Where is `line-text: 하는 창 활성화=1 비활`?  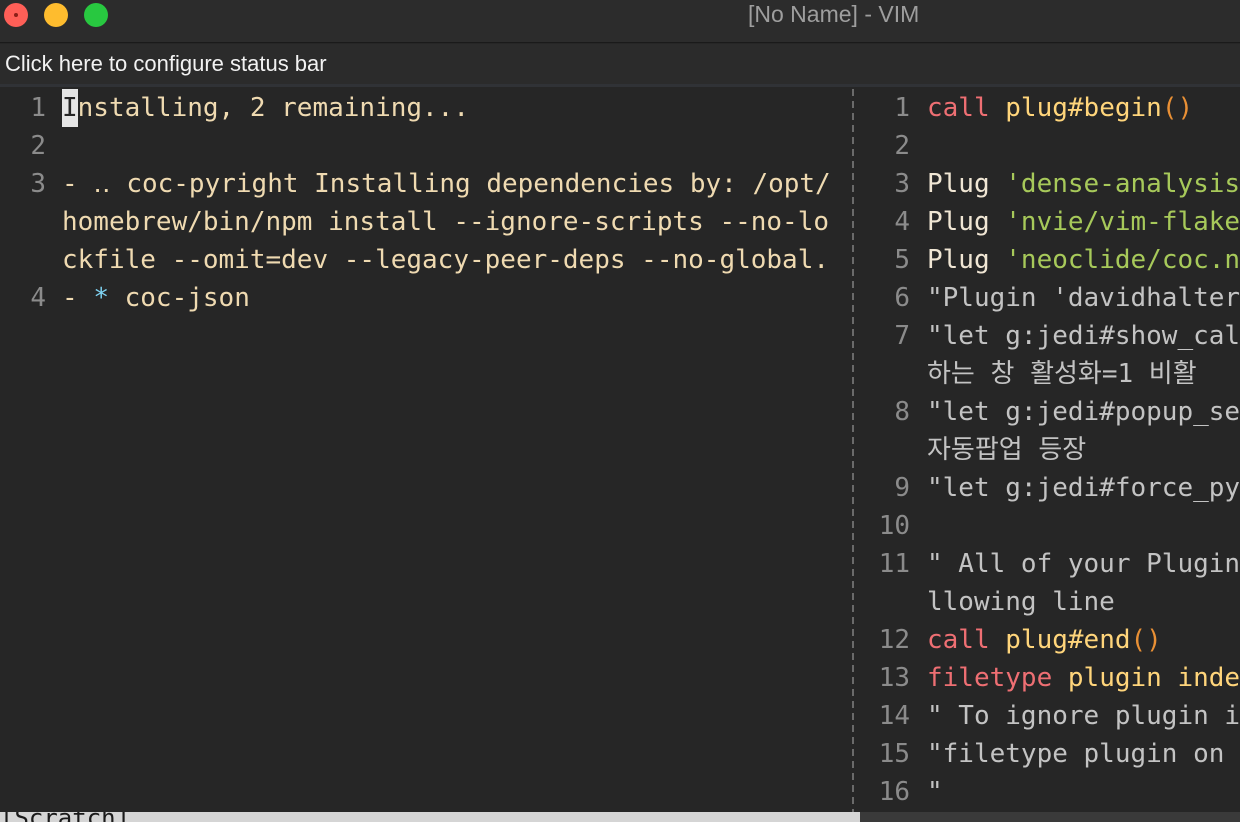
line-text: 하는 창 활성화=1 비활 is located at coordinates (1062, 374).